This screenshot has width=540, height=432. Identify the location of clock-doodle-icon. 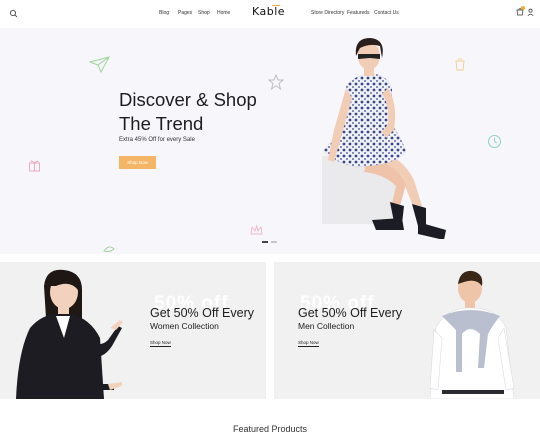
(494, 141).